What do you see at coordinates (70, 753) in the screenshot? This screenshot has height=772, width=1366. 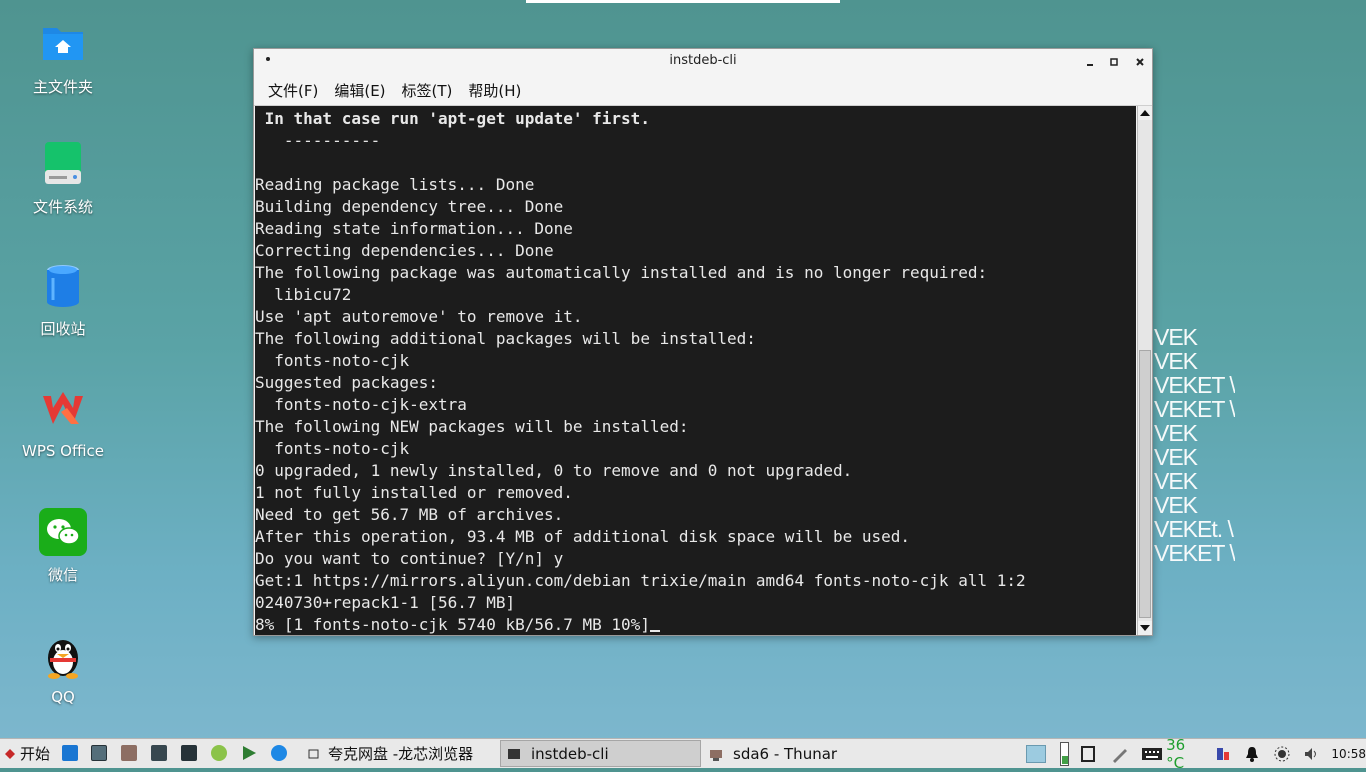 I see `show-desktop-icon` at bounding box center [70, 753].